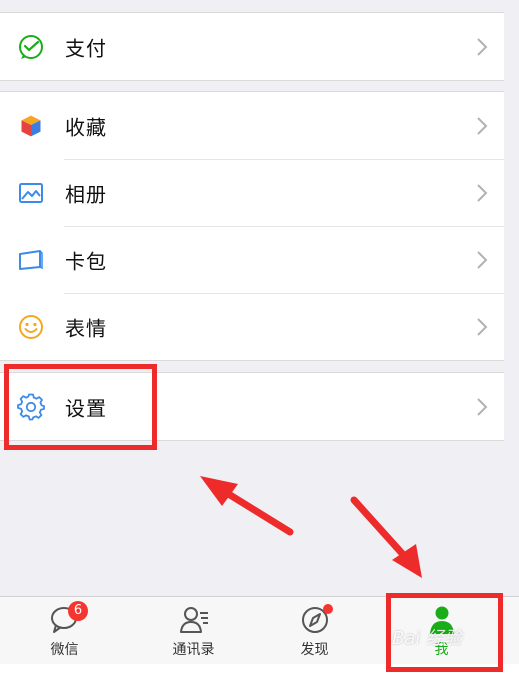 The height and width of the screenshot is (675, 519). Describe the element at coordinates (314, 630) in the screenshot. I see `tab-discover: 发现` at that location.